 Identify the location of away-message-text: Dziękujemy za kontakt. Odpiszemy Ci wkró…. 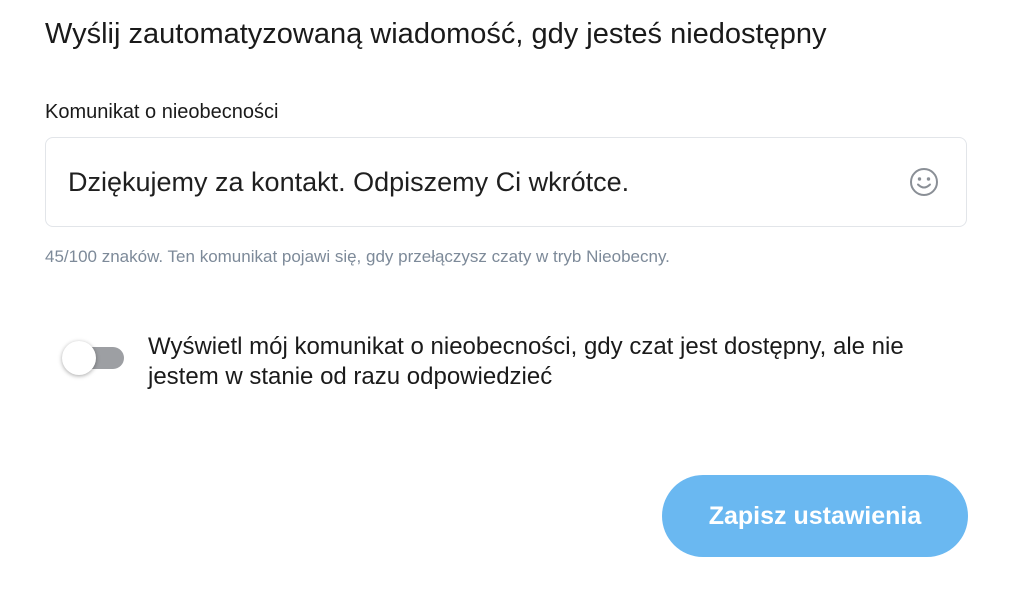
(348, 182).